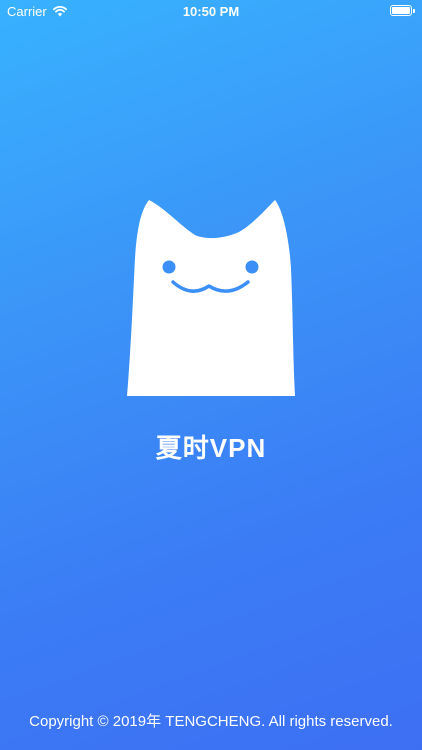 The height and width of the screenshot is (750, 422). What do you see at coordinates (414, 10) in the screenshot?
I see `battery-tip` at bounding box center [414, 10].